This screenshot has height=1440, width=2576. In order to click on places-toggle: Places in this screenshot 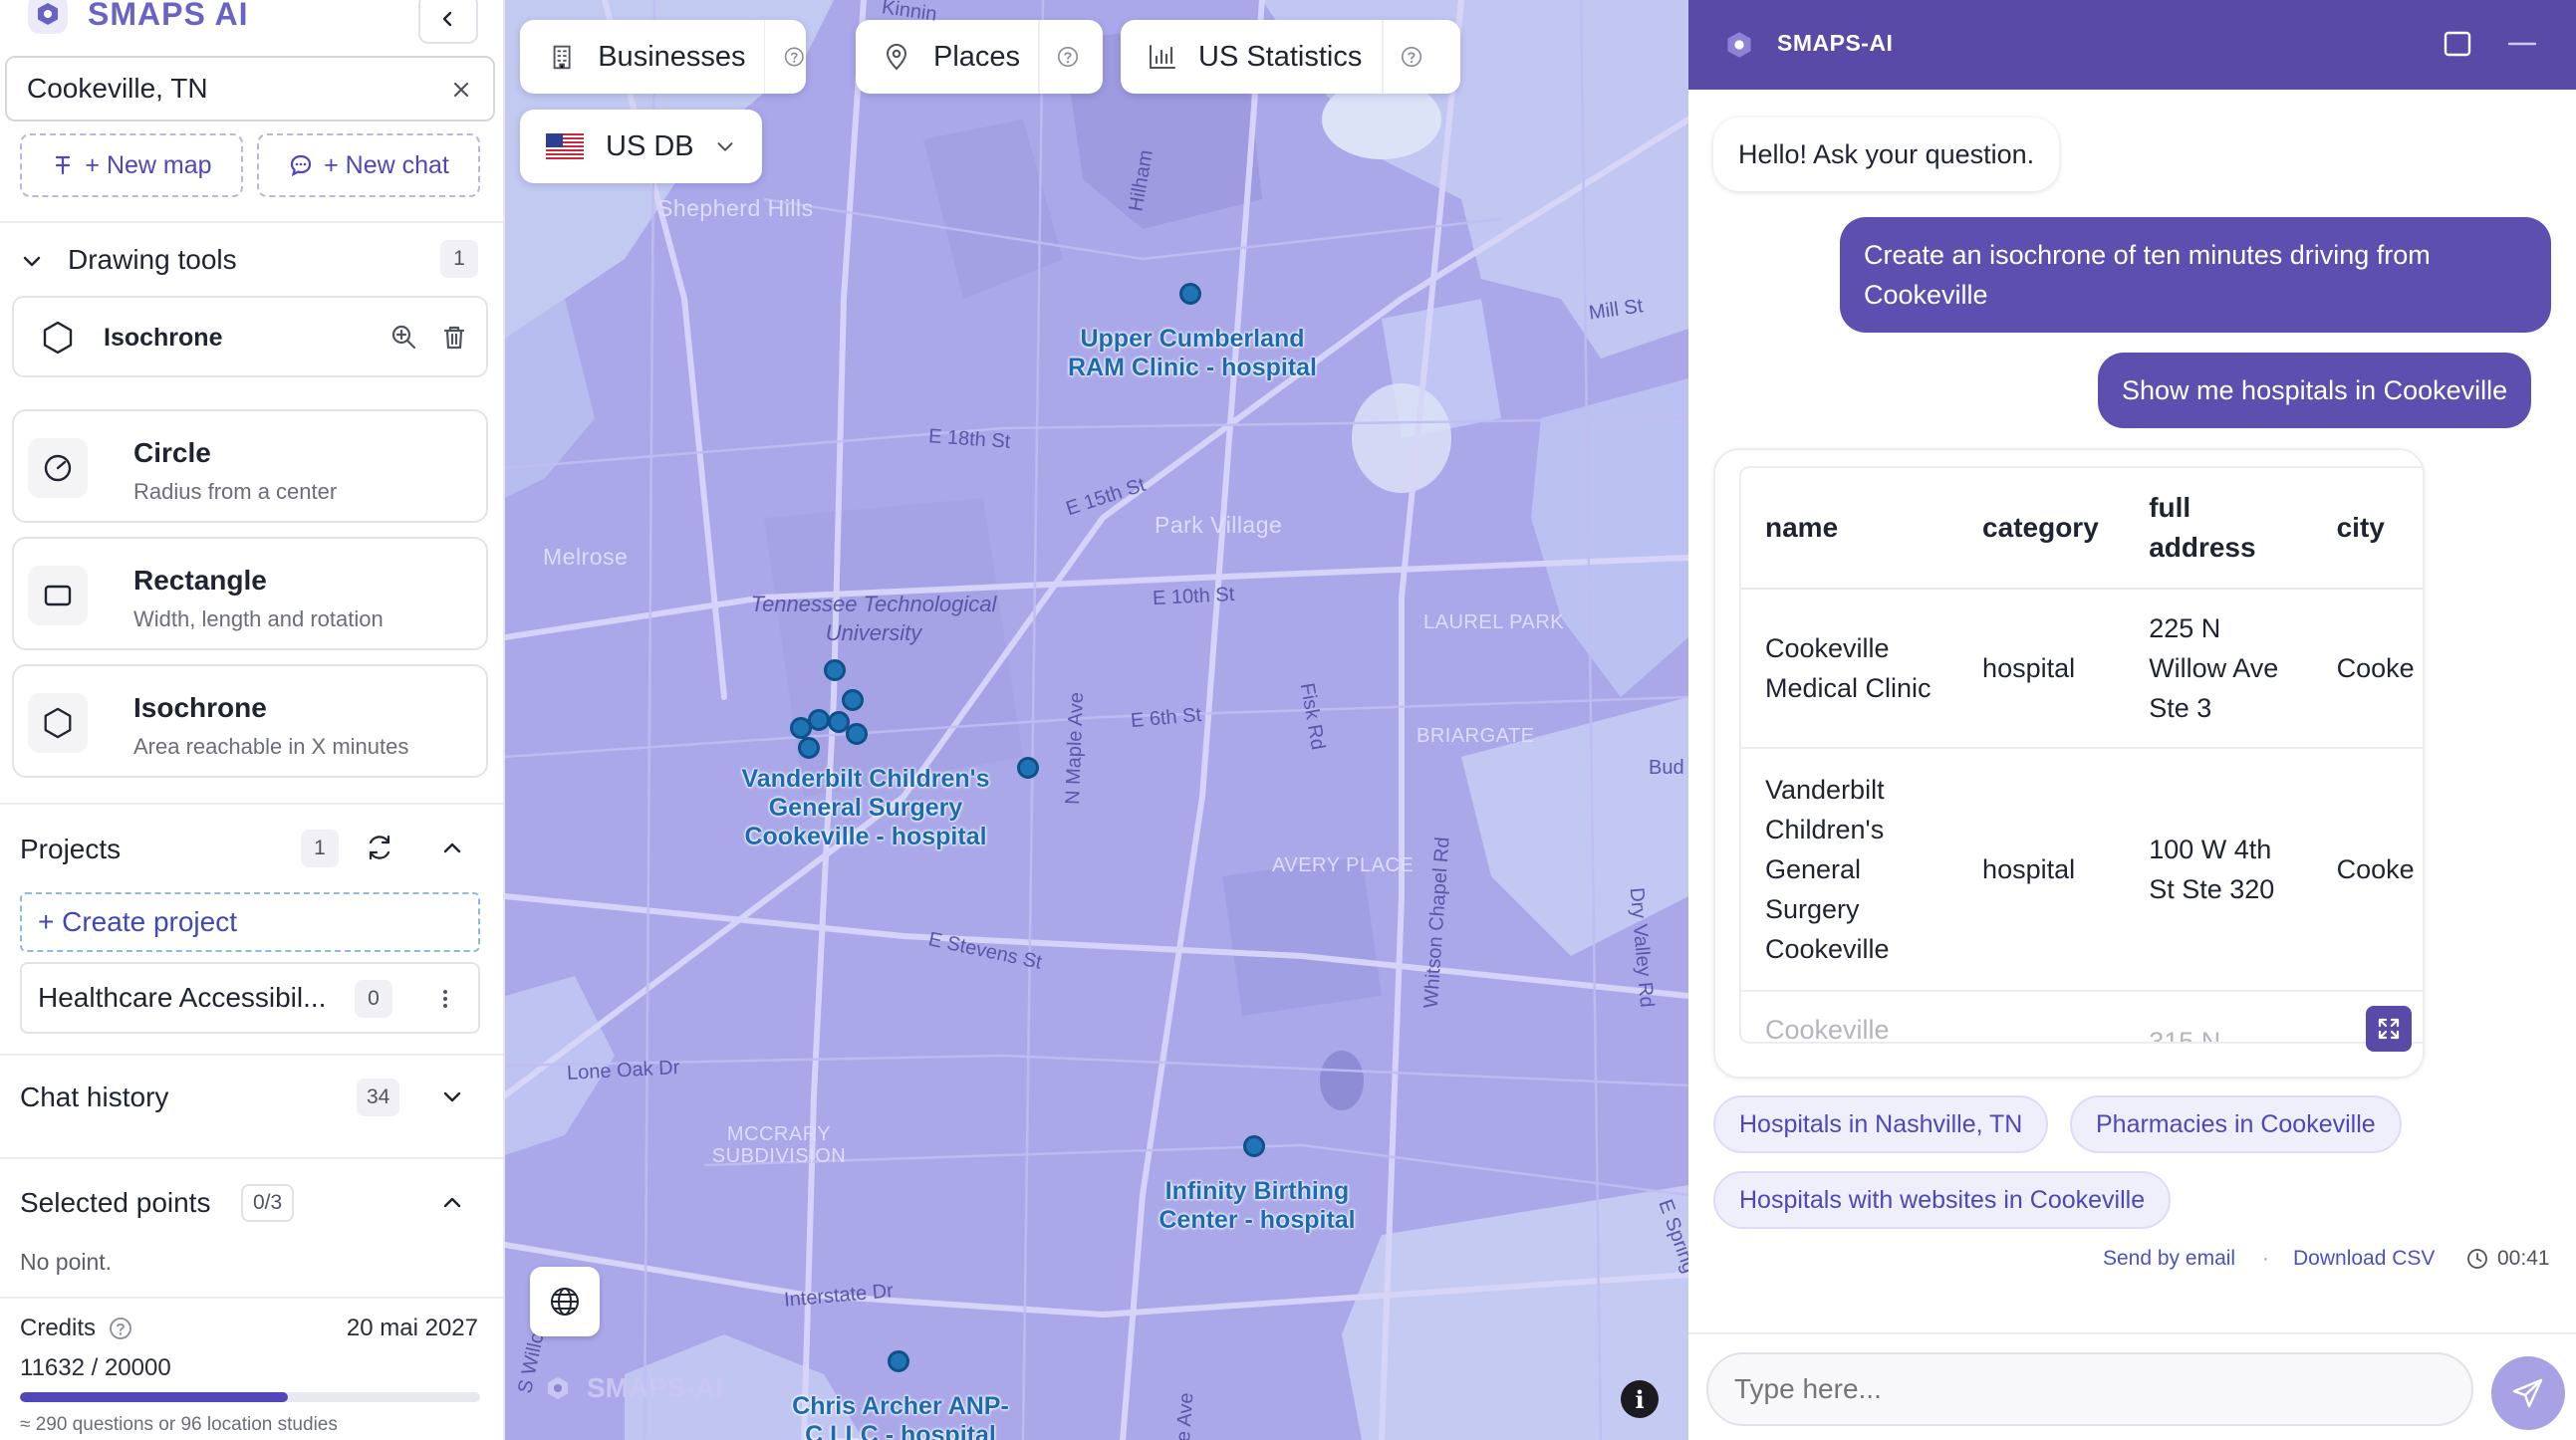, I will do `click(979, 57)`.